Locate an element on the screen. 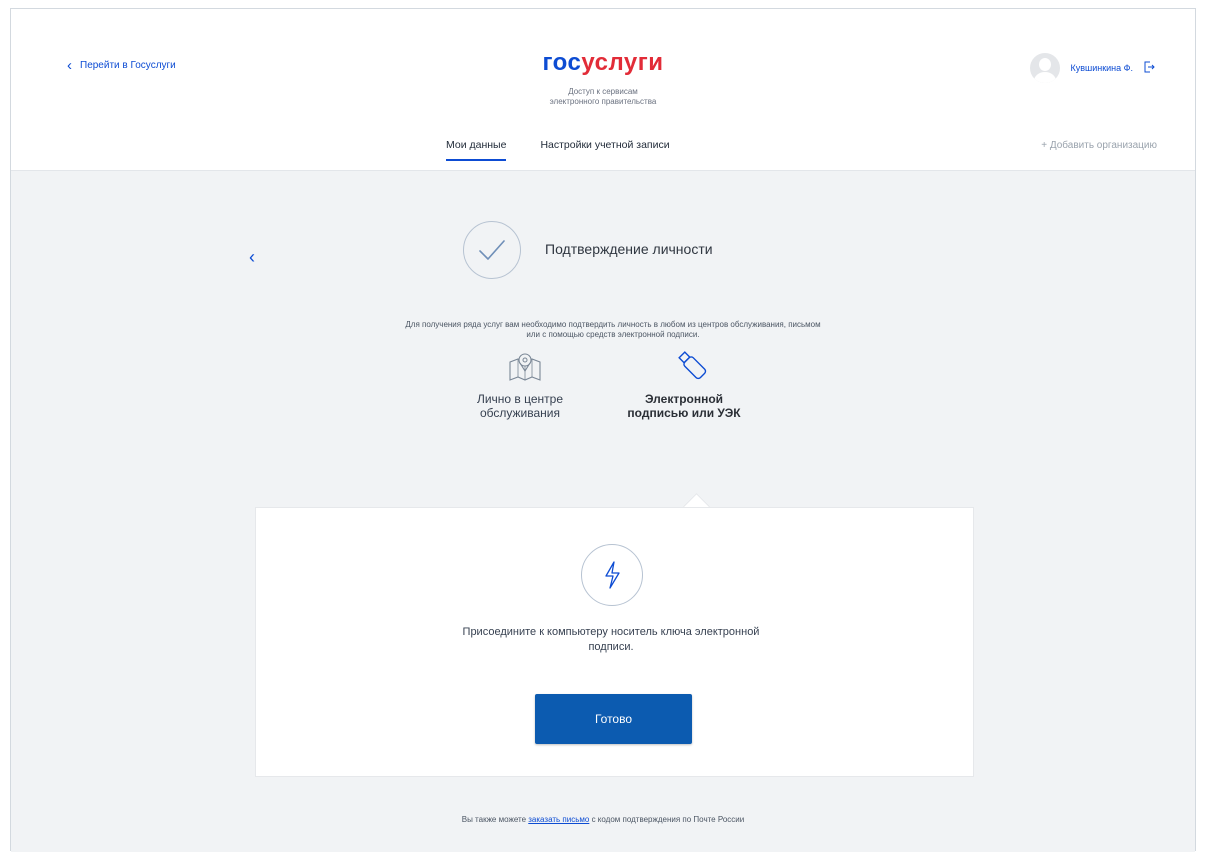 The width and height of the screenshot is (1206, 852). gosuslugi-logo: госуслуги is located at coordinates (603, 63).